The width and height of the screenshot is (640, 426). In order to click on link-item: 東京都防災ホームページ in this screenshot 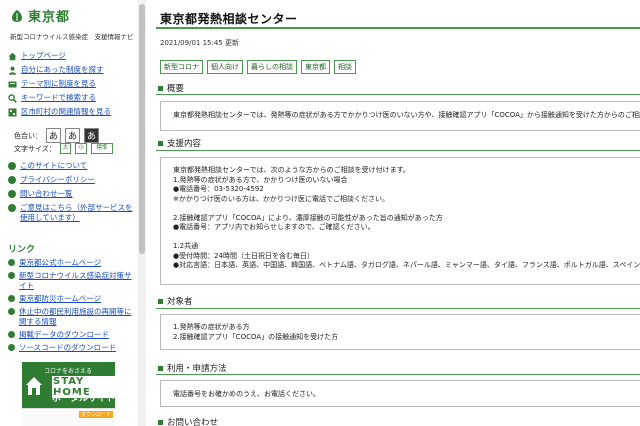, I will do `click(71, 299)`.